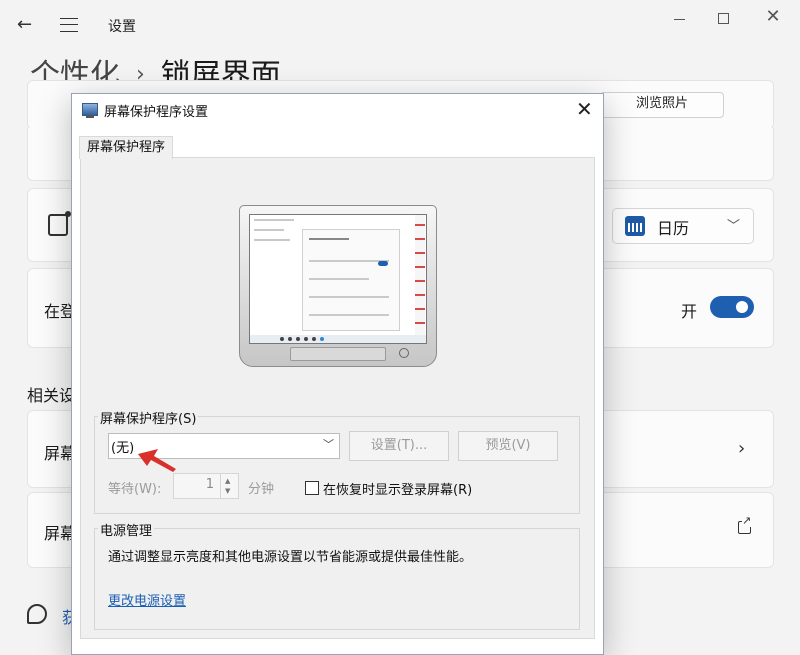 The image size is (800, 655). What do you see at coordinates (338, 339) in the screenshot?
I see `preview-taskbar` at bounding box center [338, 339].